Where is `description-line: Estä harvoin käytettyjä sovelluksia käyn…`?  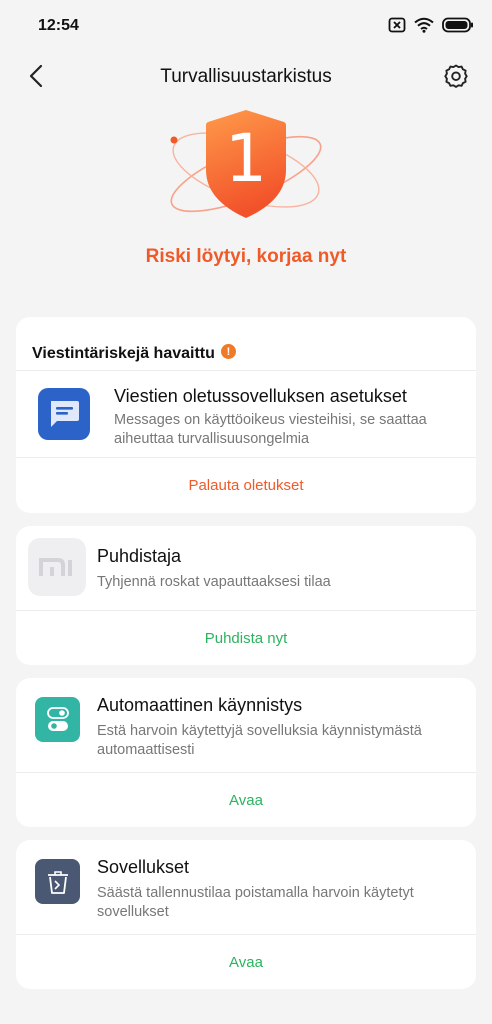 description-line: Estä harvoin käytettyjä sovelluksia käyn… is located at coordinates (259, 731).